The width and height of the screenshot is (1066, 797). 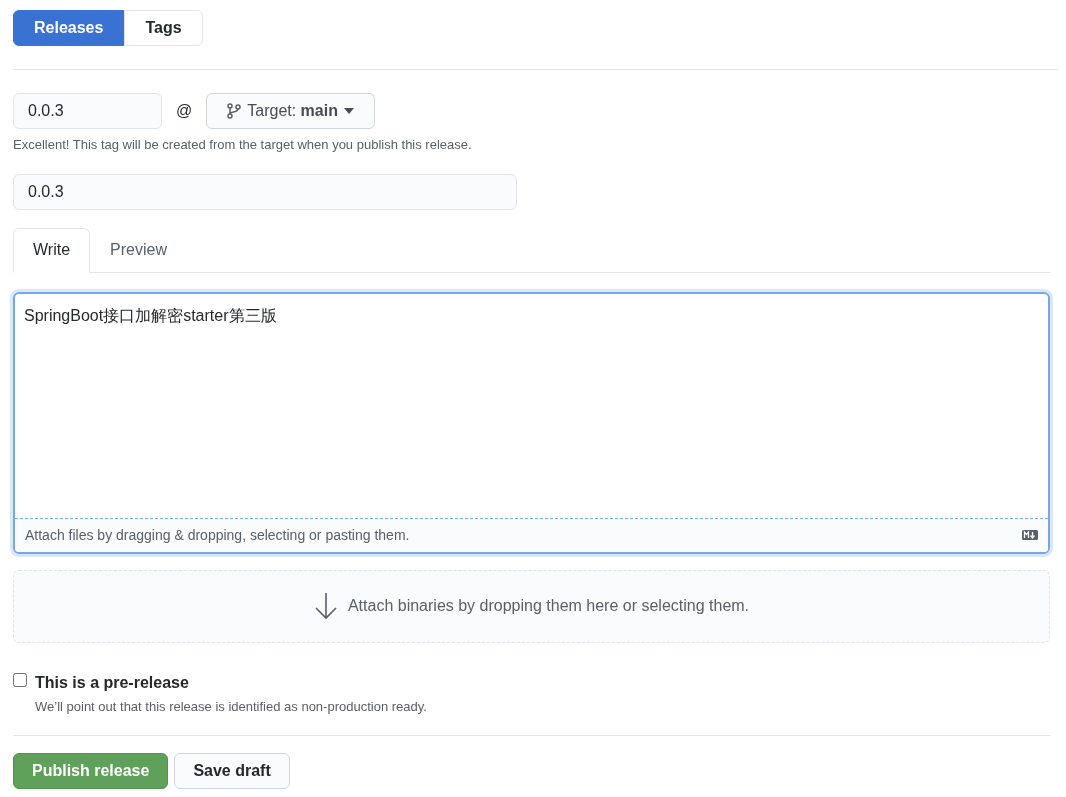 What do you see at coordinates (234, 111) in the screenshot?
I see `branch-icon` at bounding box center [234, 111].